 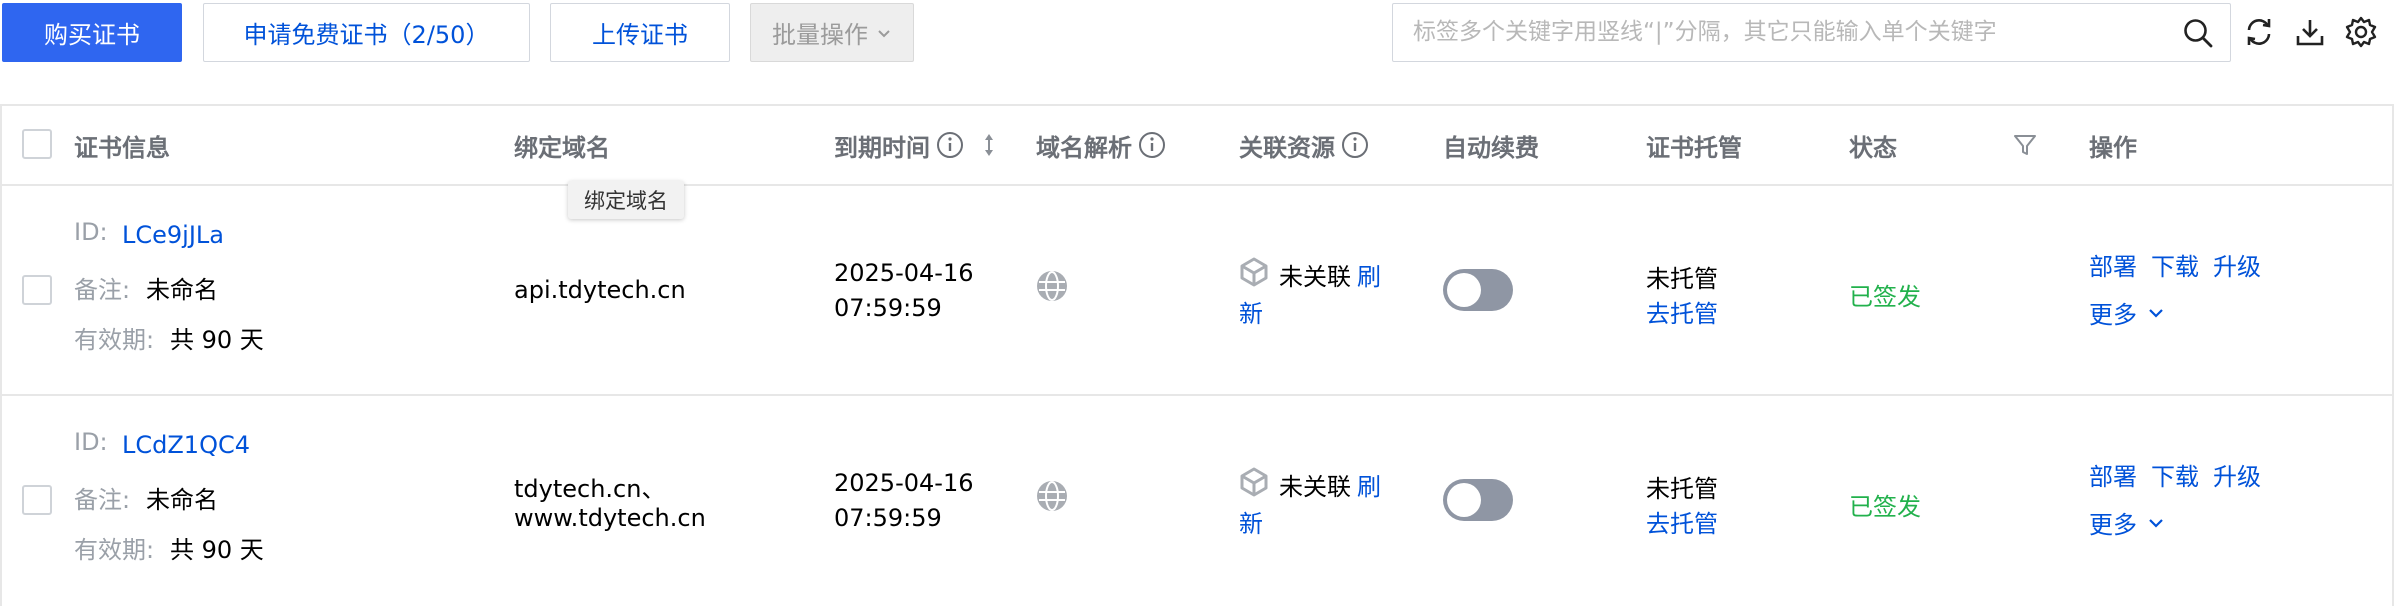 What do you see at coordinates (2259, 32) in the screenshot?
I see `refresh-icon` at bounding box center [2259, 32].